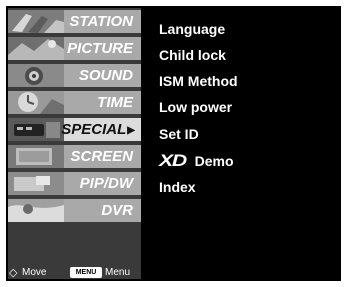 The height and width of the screenshot is (287, 347). Describe the element at coordinates (36, 21) in the screenshot. I see `station-thumbnail-icon` at that location.